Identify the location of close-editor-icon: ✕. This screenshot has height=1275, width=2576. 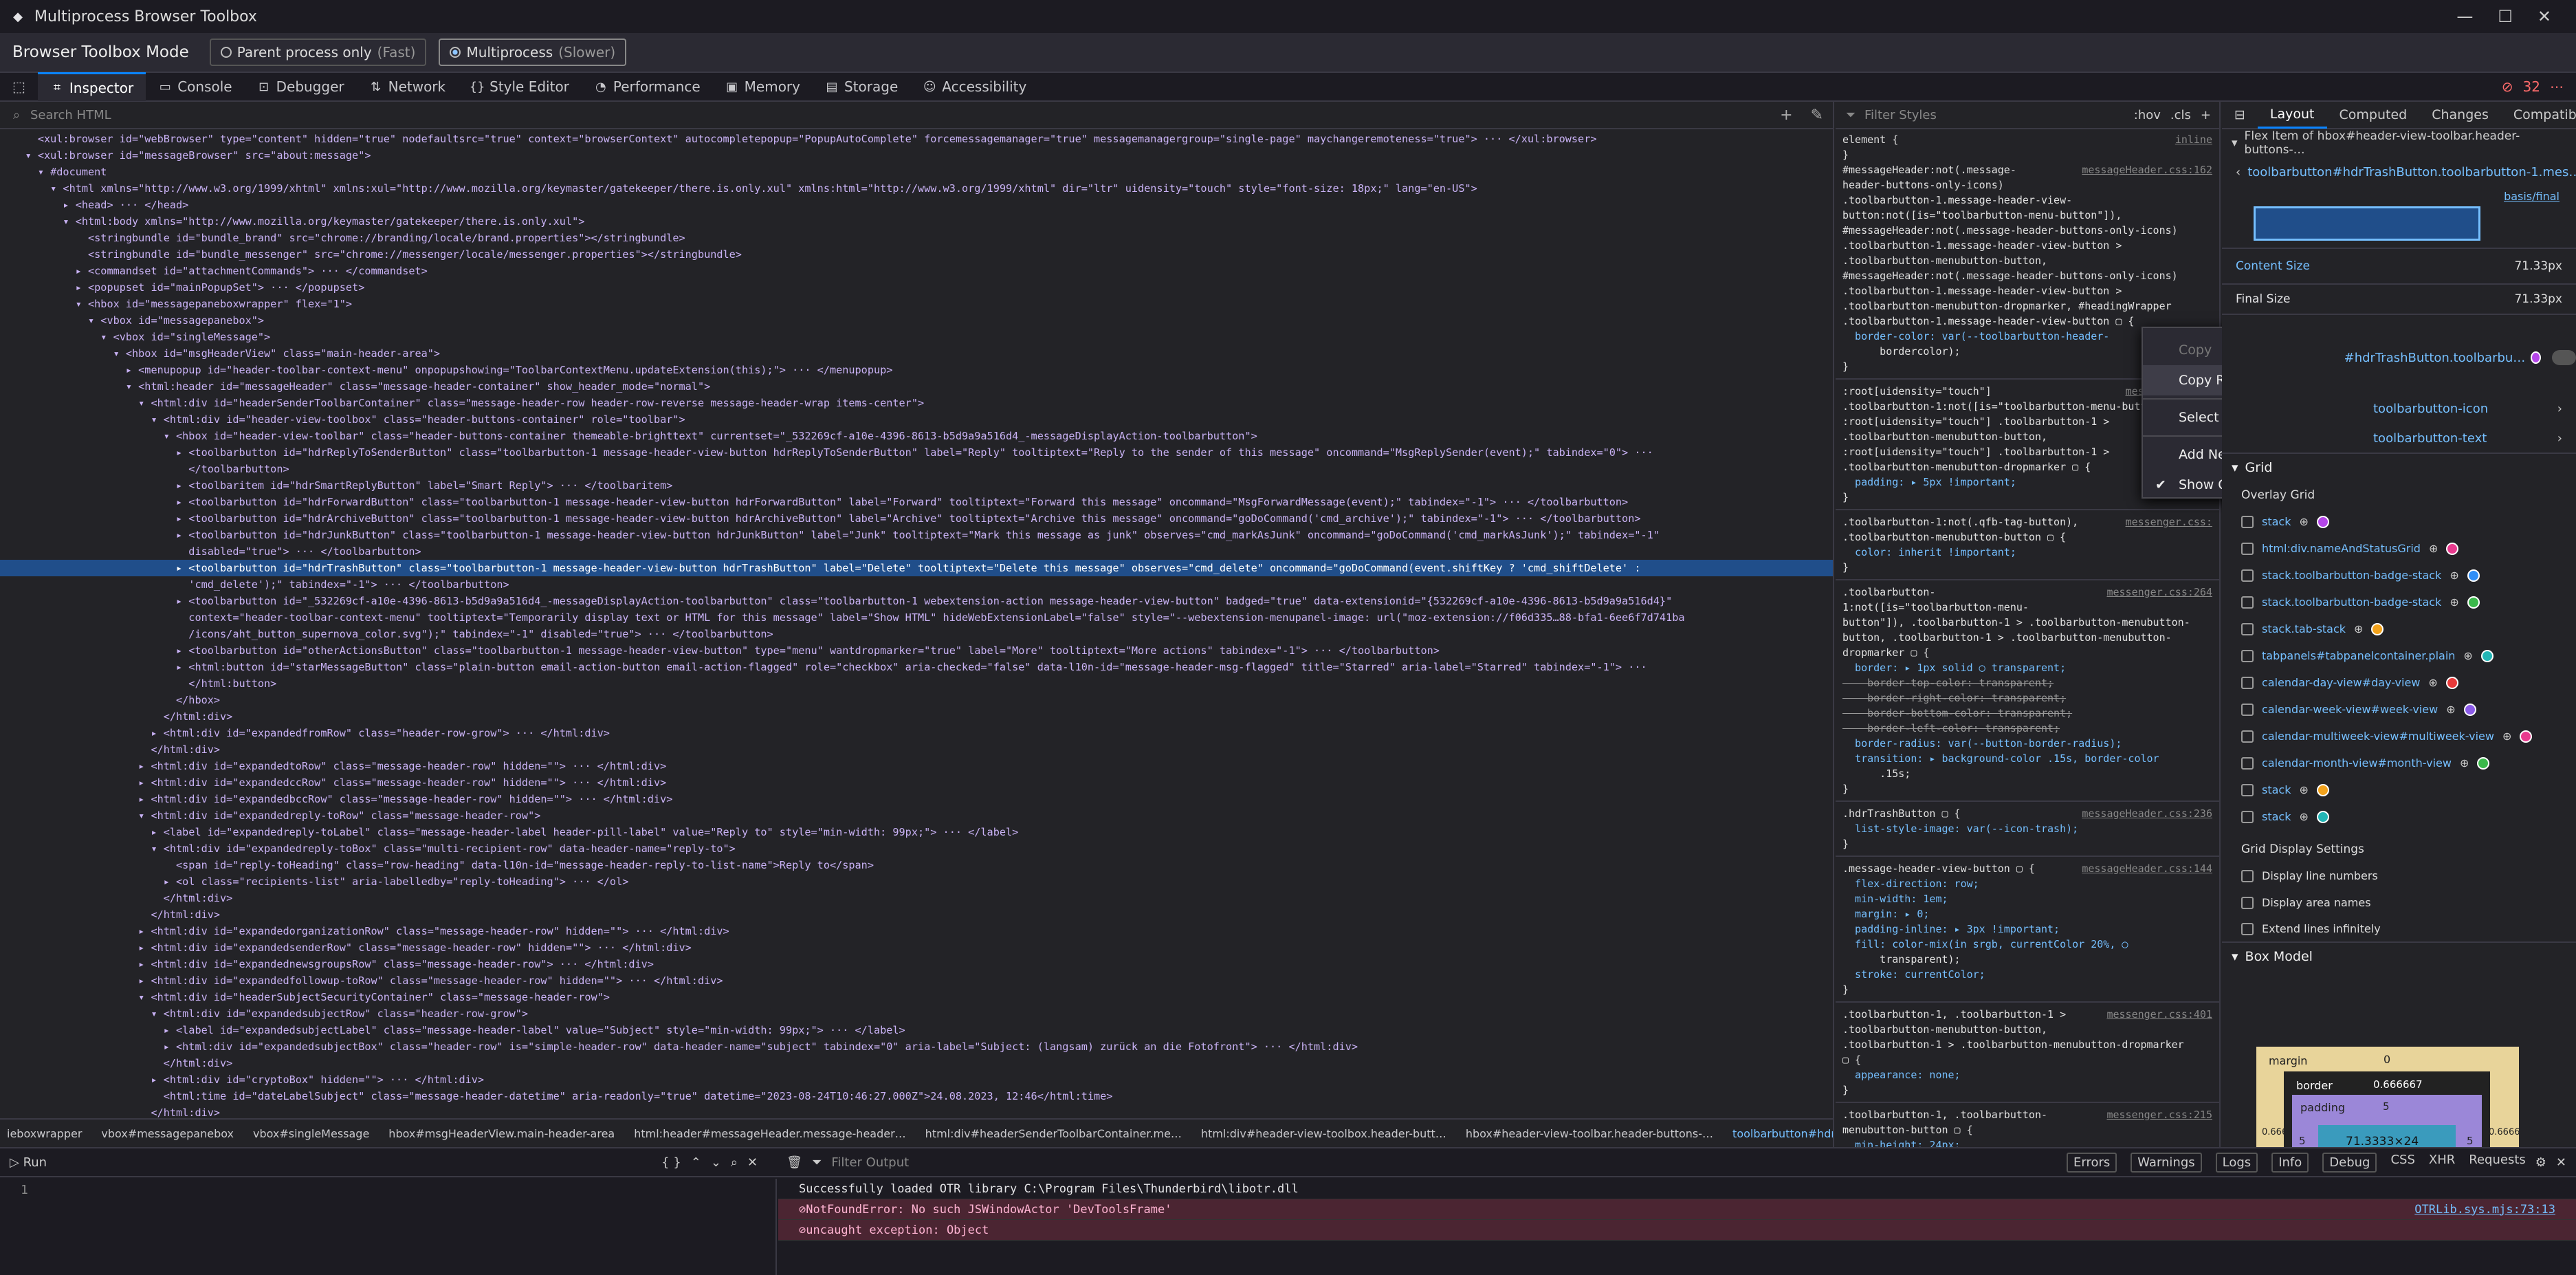
(752, 1162).